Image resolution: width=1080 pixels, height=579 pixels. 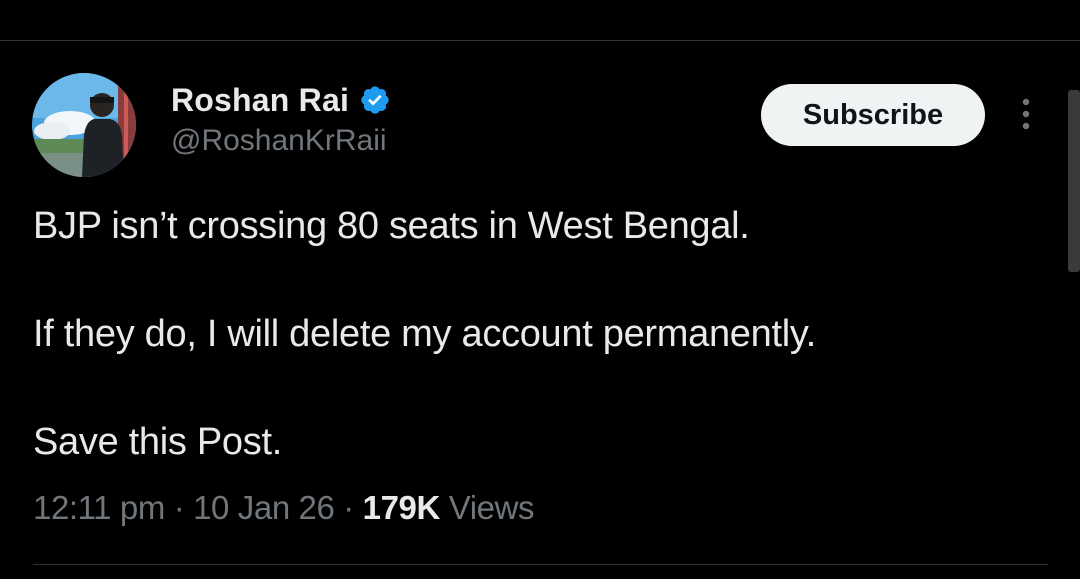 I want to click on top-divider, so click(x=540, y=40).